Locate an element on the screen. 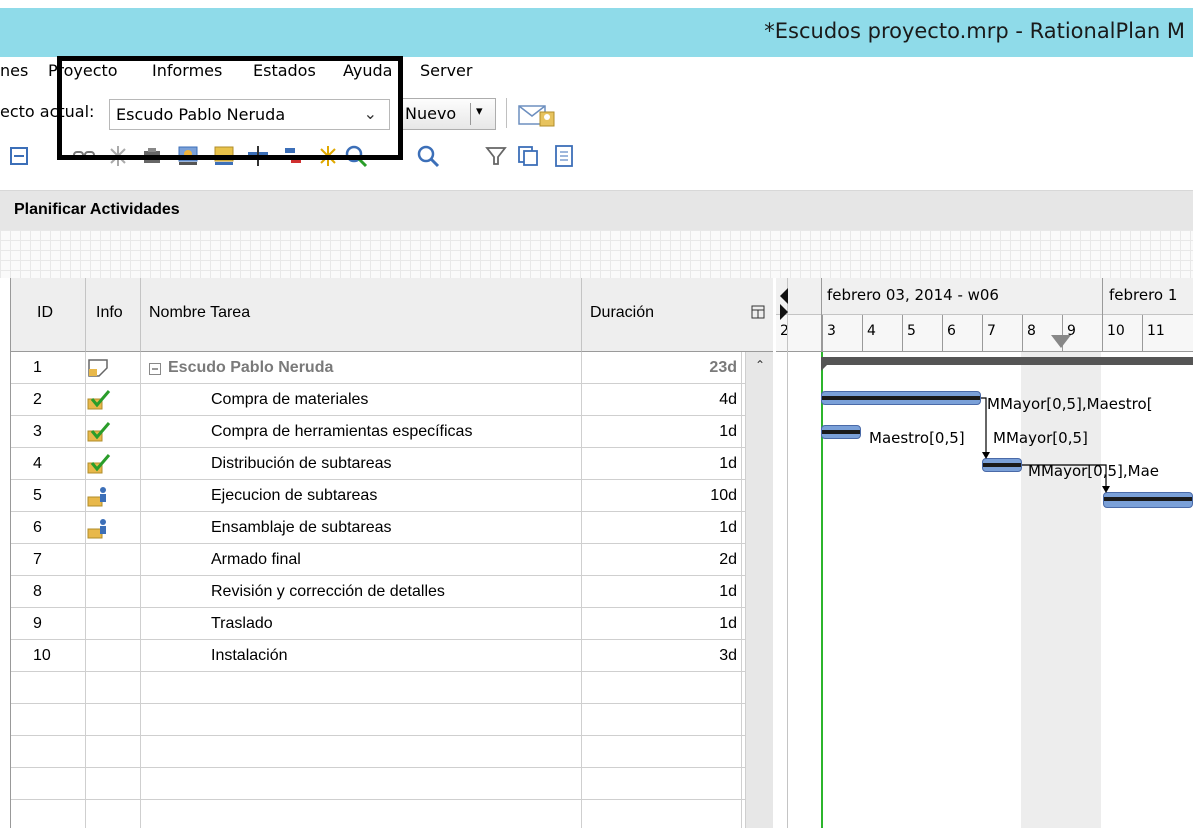 This screenshot has width=1193, height=828. project-select: Escudo Pablo Neruda ⌄ is located at coordinates (249, 114).